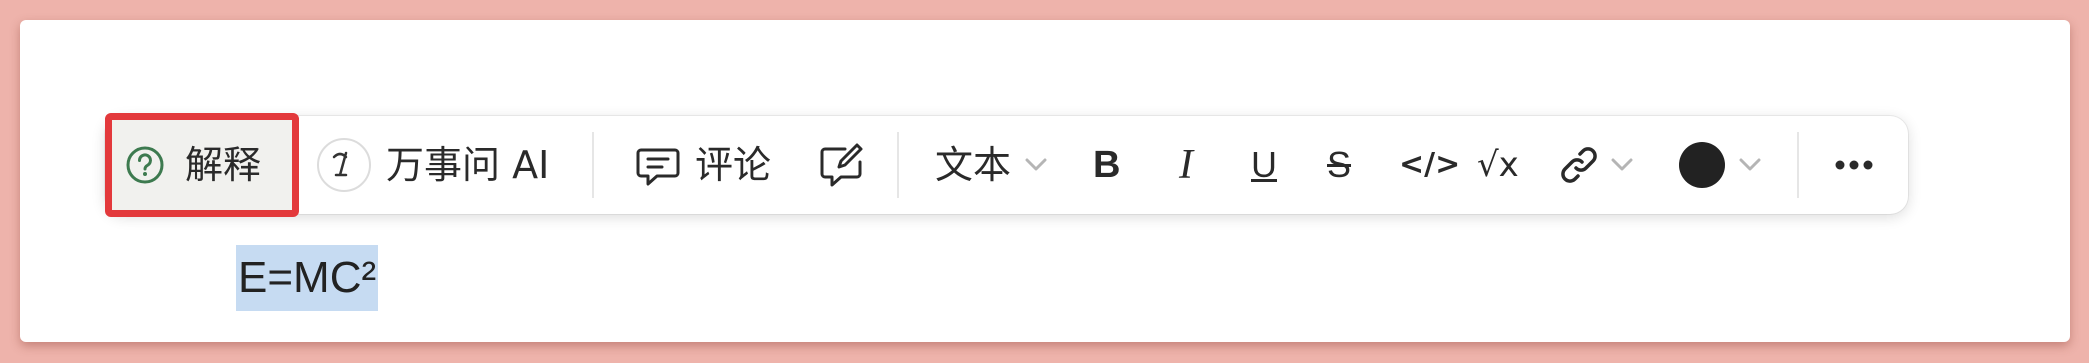  I want to click on math-icon: √x, so click(1498, 165).